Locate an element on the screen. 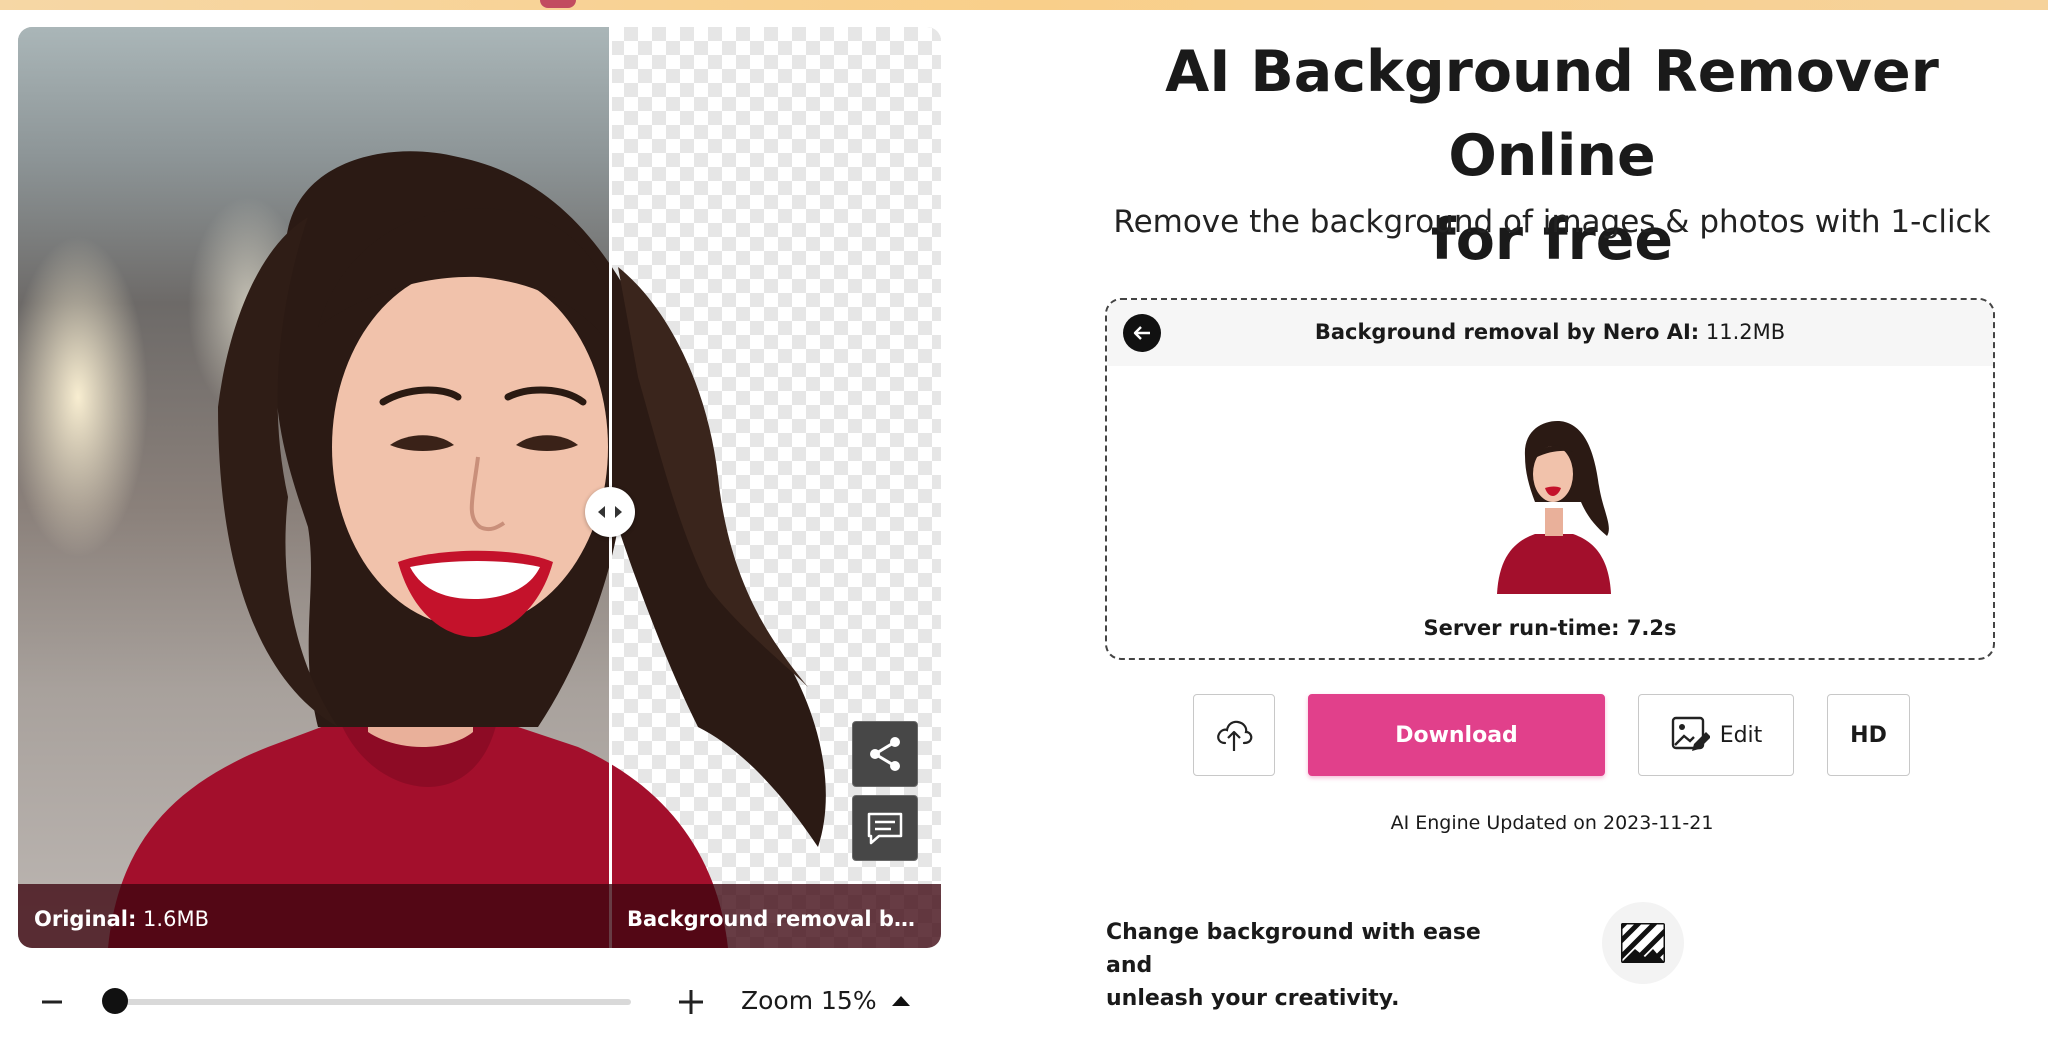 Image resolution: width=2048 pixels, height=1042 pixels. engine-update-note: AI Engine Updated on 2023-11-21 is located at coordinates (1552, 823).